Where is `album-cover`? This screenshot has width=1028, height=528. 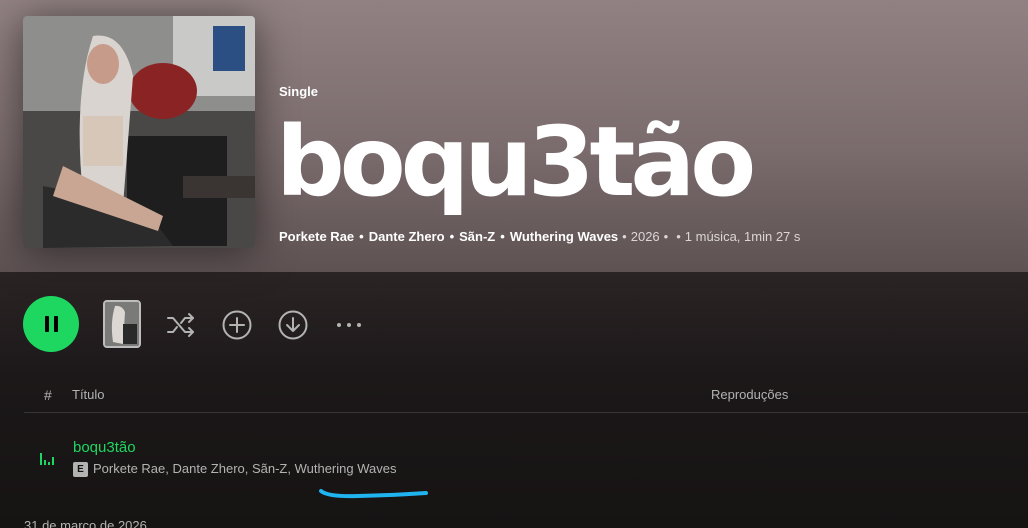
album-cover is located at coordinates (139, 132).